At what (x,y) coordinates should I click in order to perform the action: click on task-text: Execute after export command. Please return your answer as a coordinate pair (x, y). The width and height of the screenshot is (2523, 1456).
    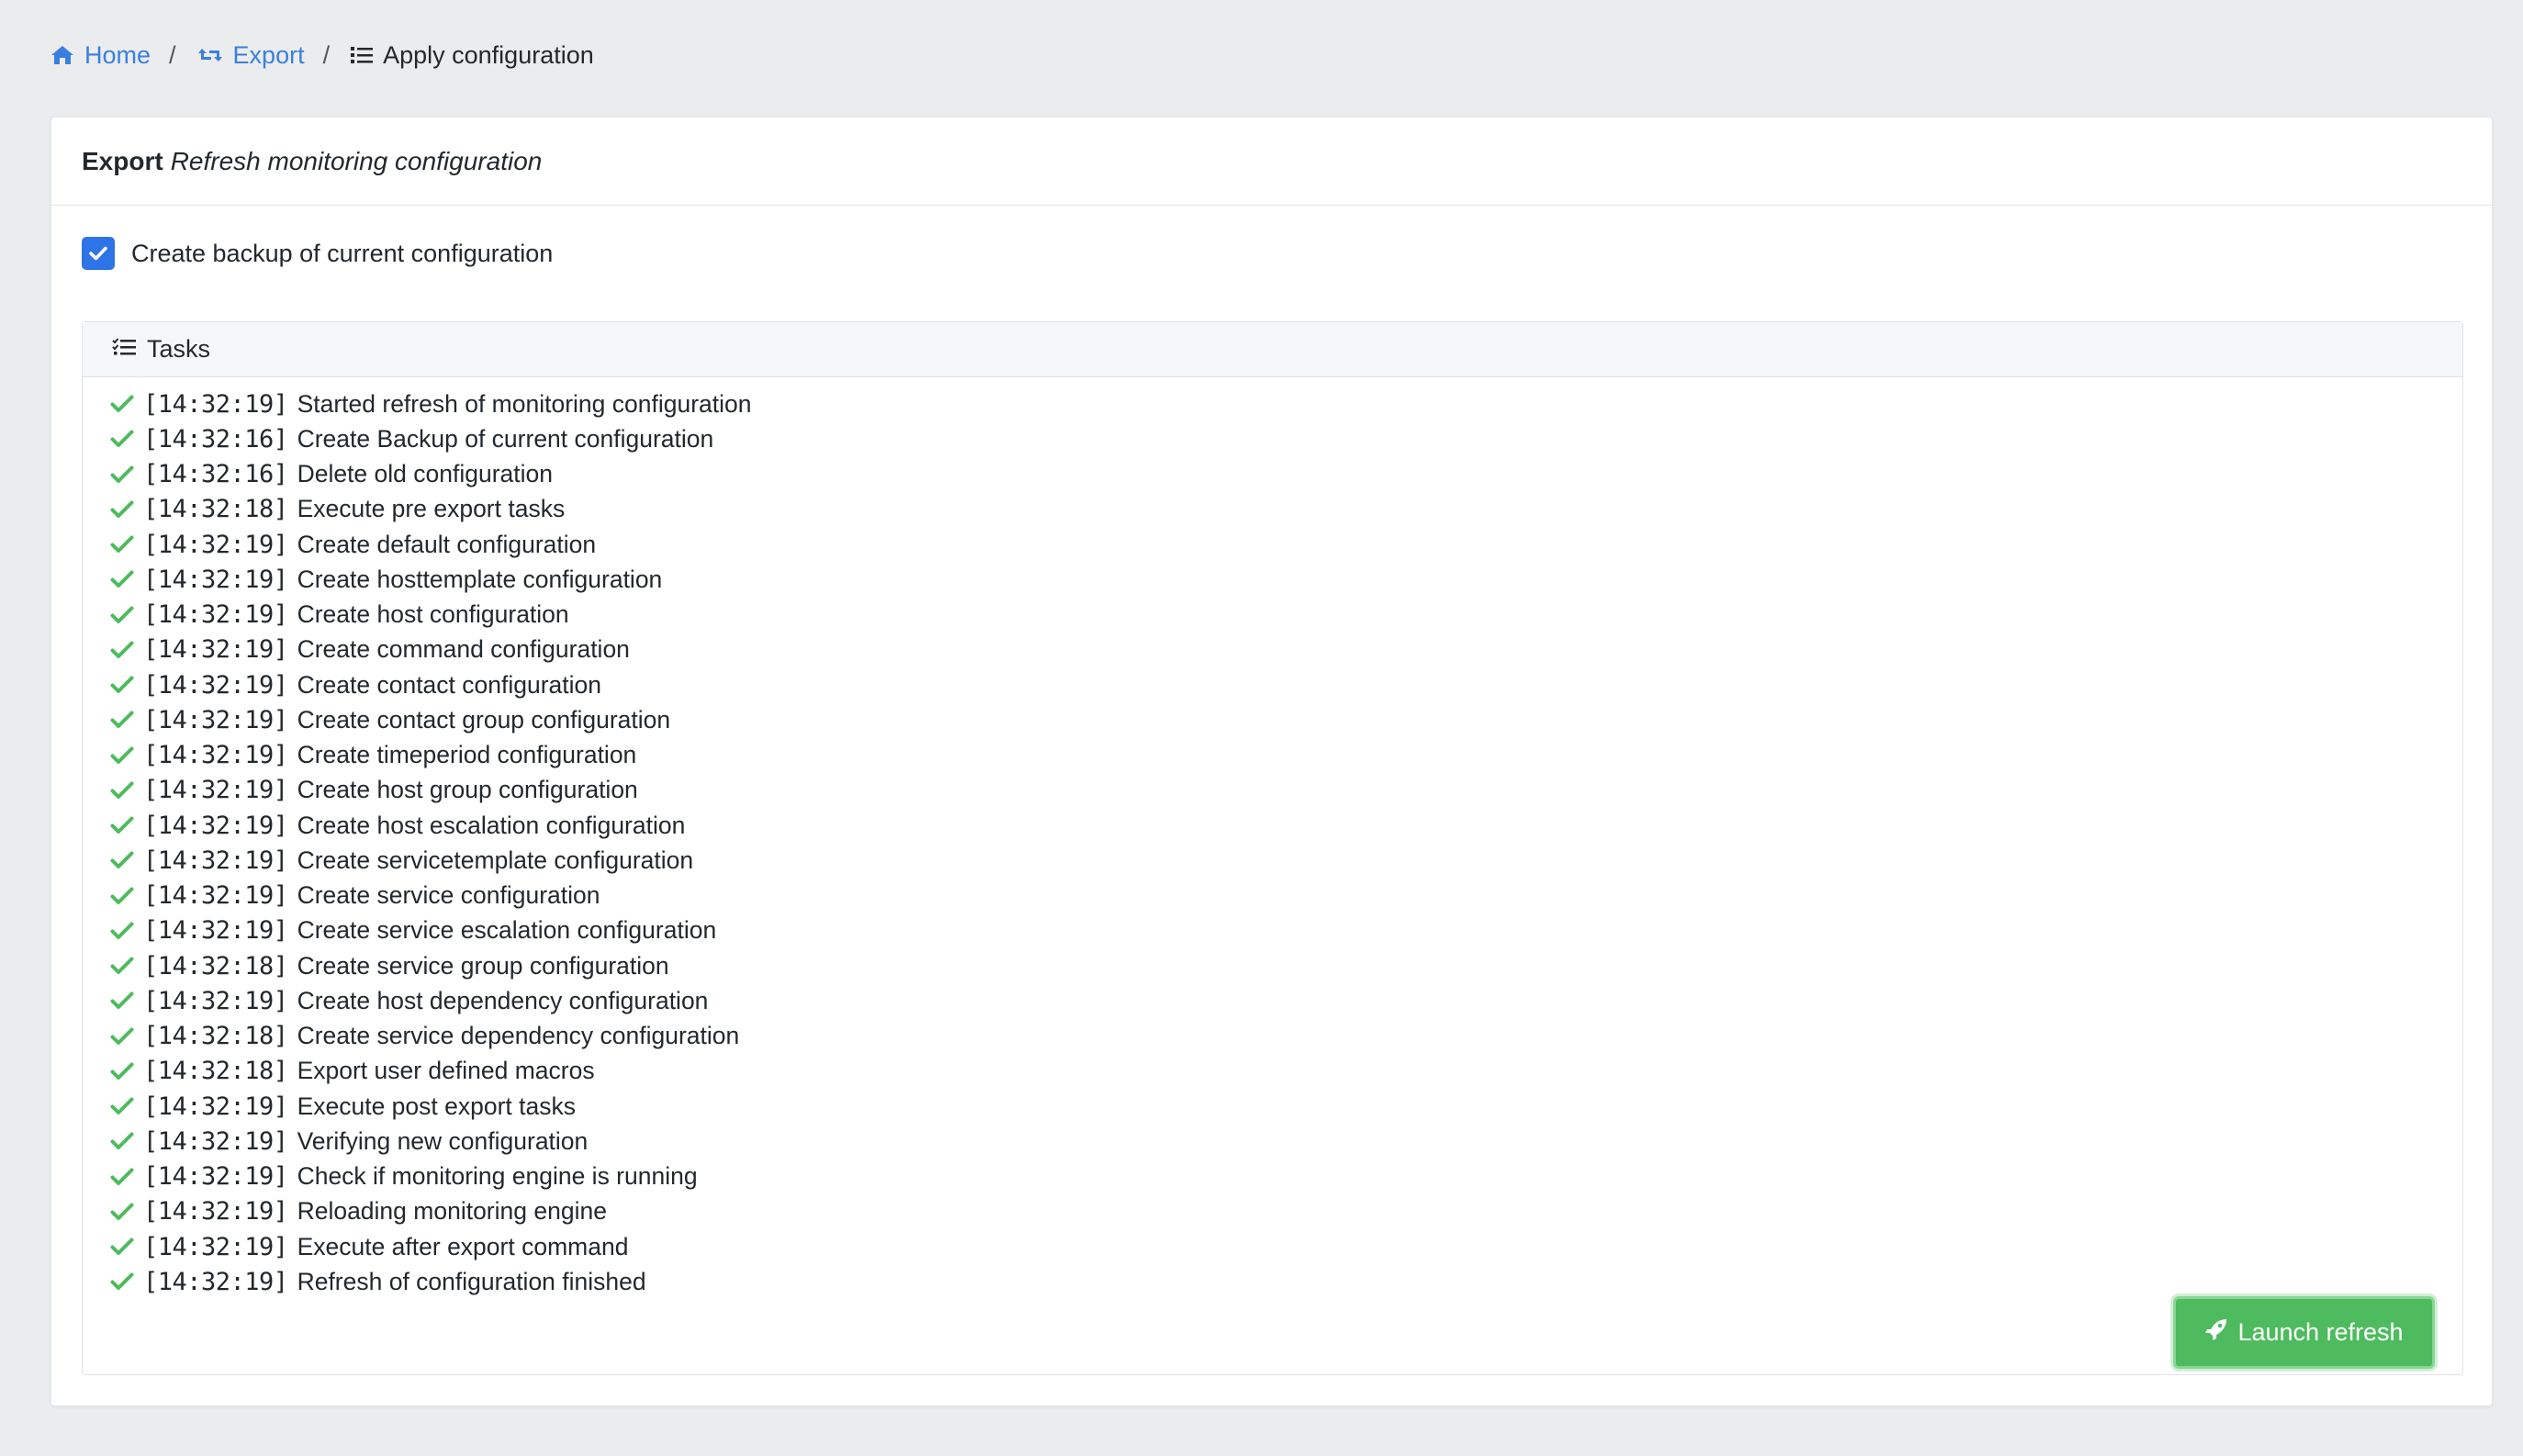
    Looking at the image, I should click on (463, 1246).